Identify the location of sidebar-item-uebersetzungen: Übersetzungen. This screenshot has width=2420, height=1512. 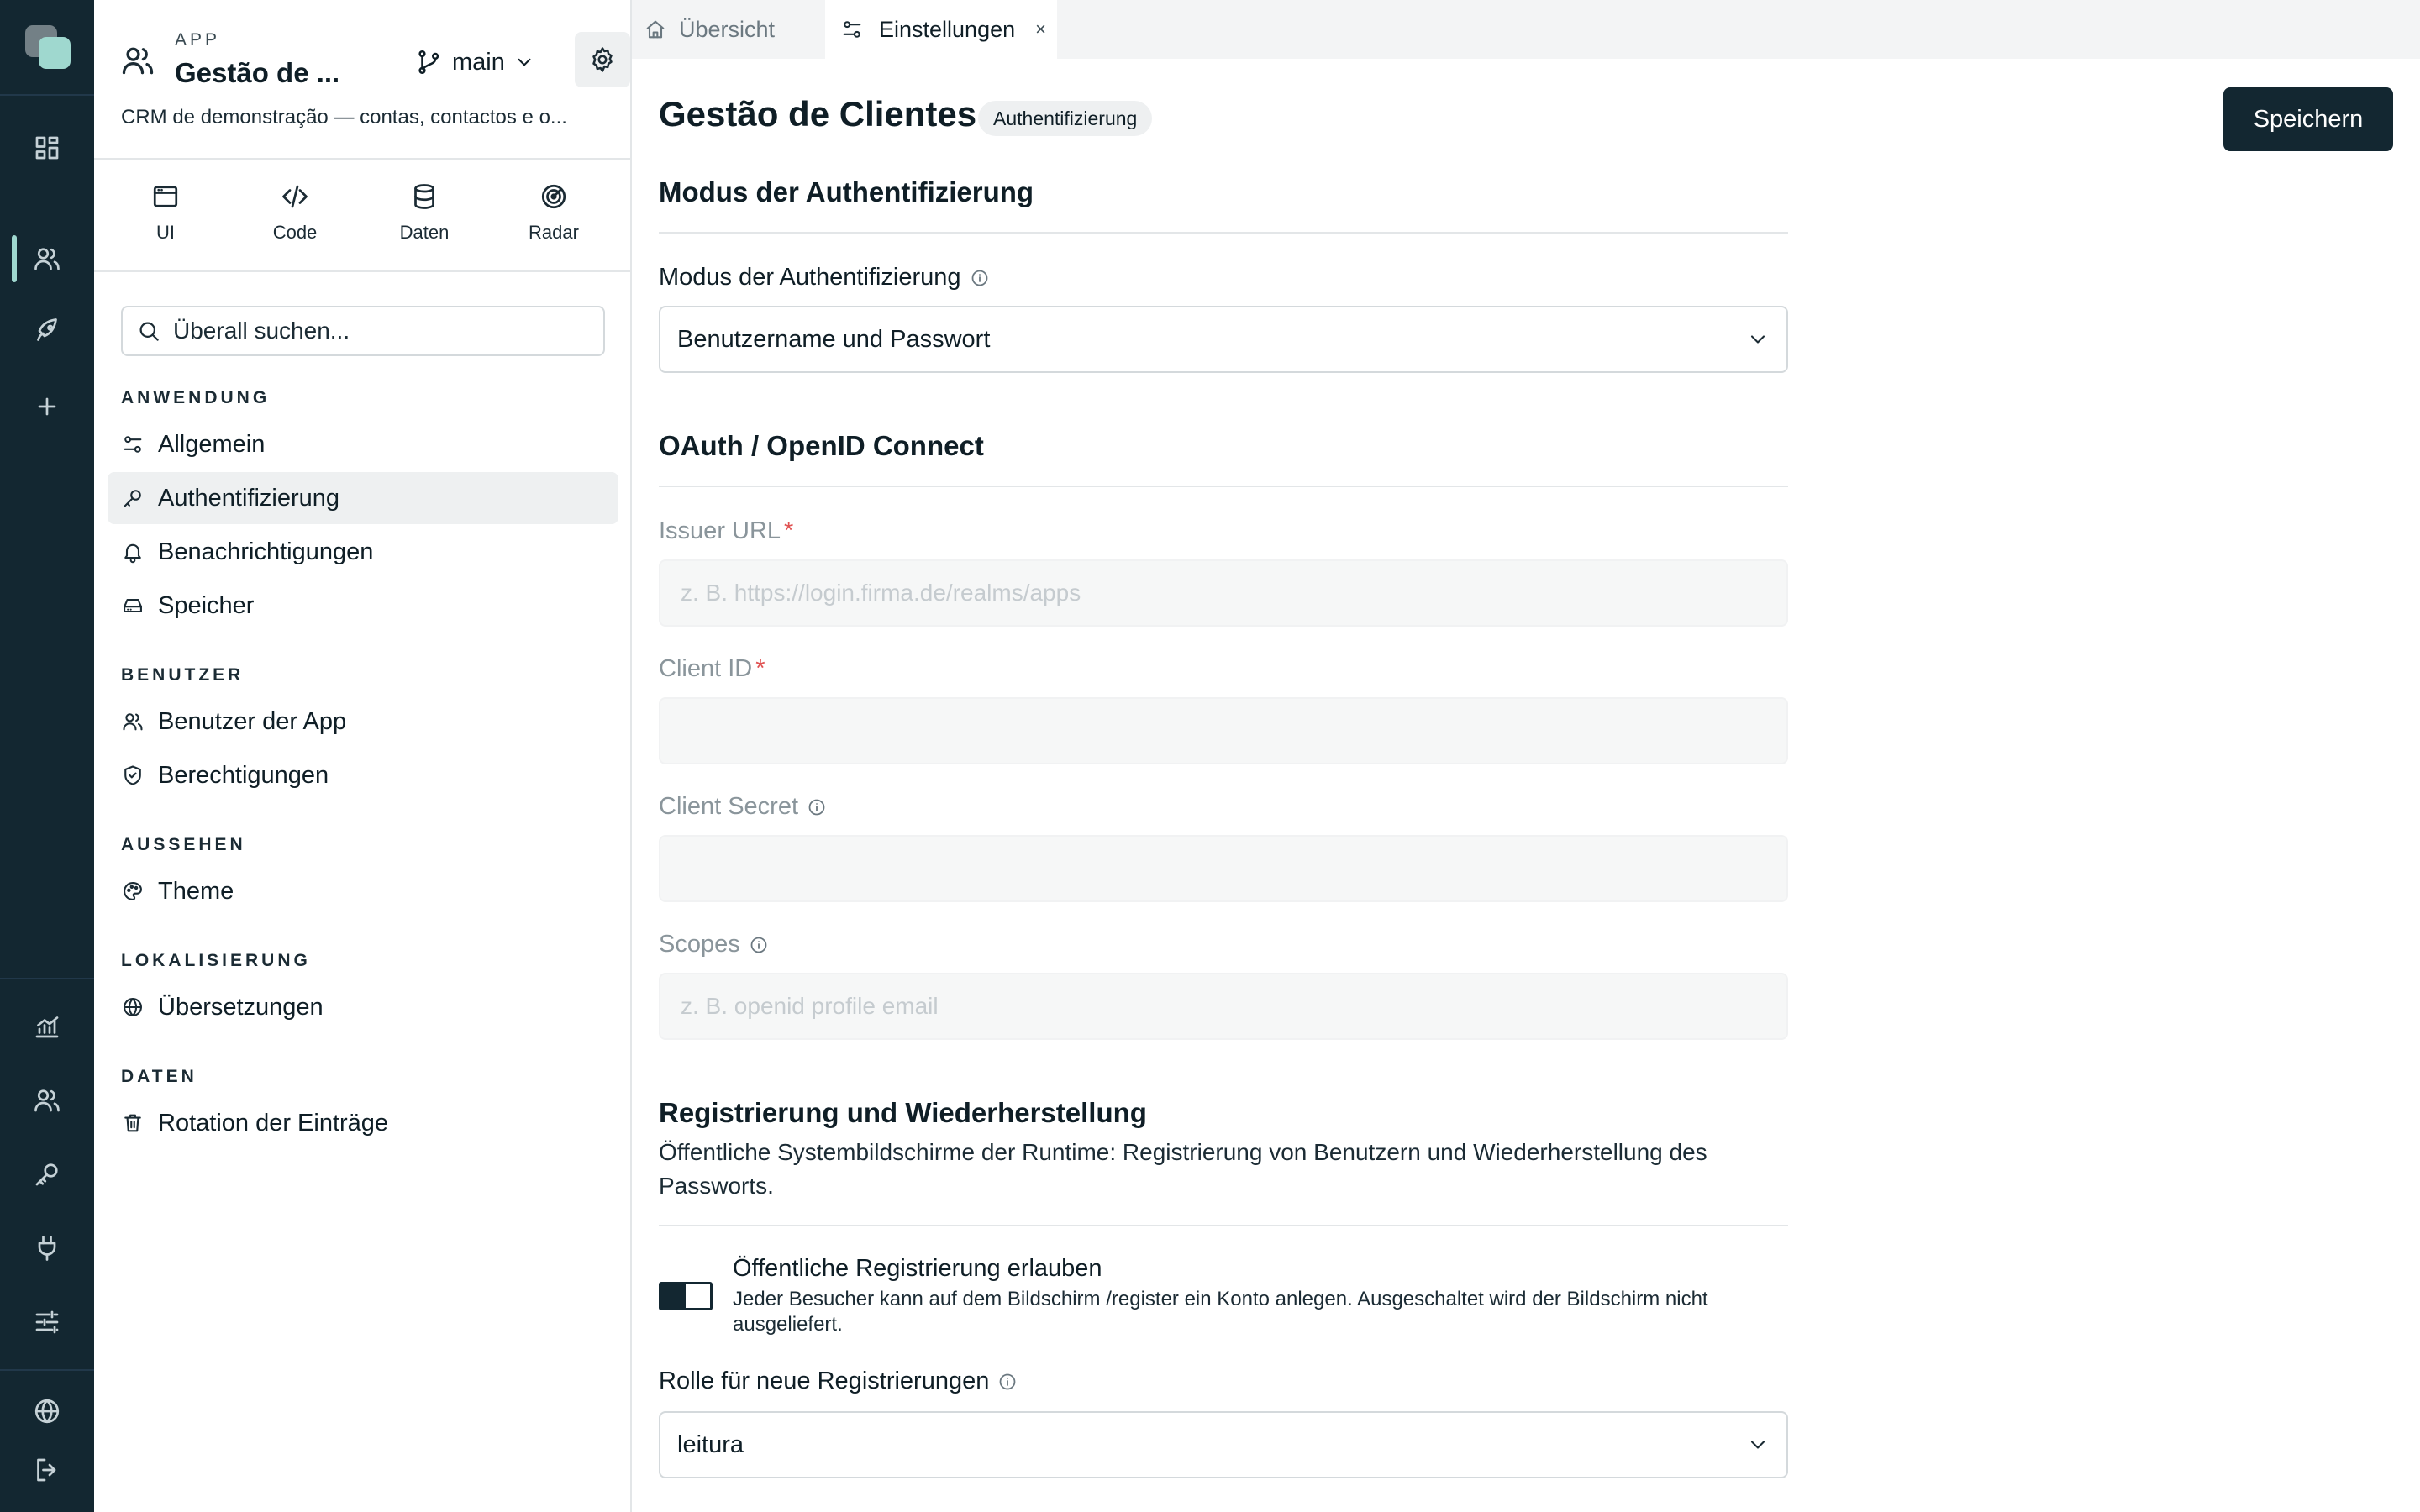
(363, 1007).